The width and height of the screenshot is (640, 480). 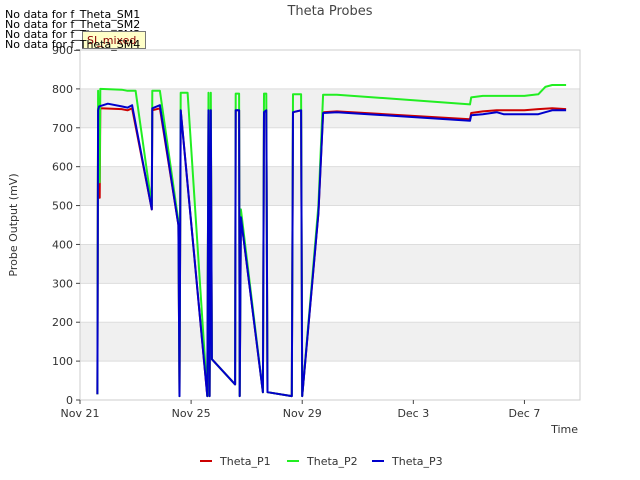 I want to click on y-tick-label: 600, so click(x=62, y=167).